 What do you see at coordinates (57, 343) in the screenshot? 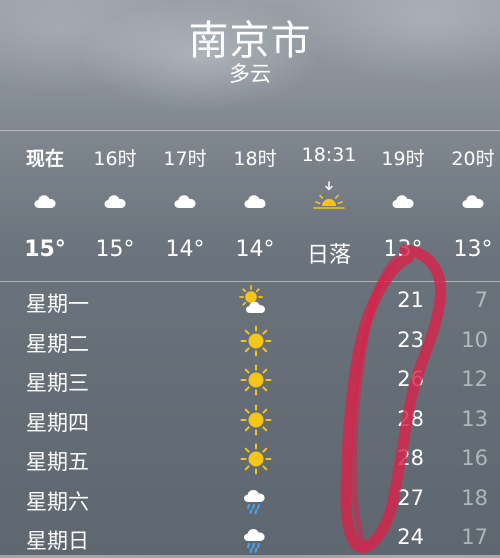
I see `day-name: 星期二` at bounding box center [57, 343].